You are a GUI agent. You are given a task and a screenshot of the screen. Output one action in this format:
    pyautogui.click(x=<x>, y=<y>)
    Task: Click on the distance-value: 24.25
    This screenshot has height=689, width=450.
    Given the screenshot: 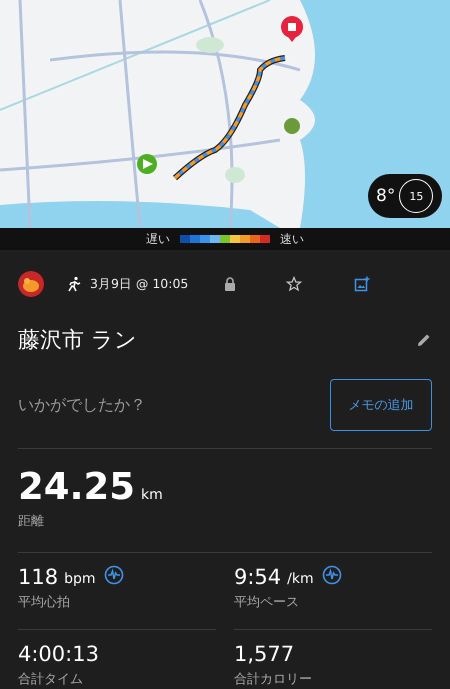 What is the action you would take?
    pyautogui.click(x=77, y=486)
    